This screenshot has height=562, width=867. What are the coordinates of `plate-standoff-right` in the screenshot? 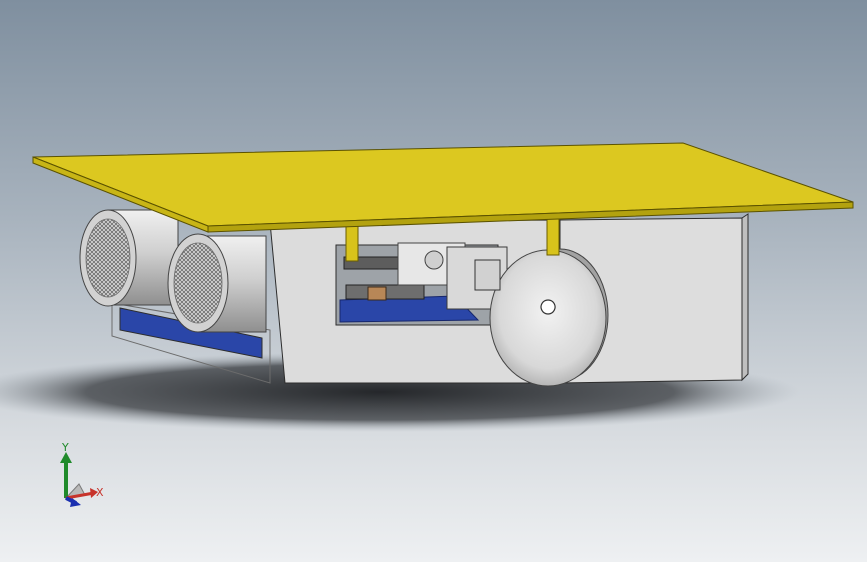 It's located at (553, 237).